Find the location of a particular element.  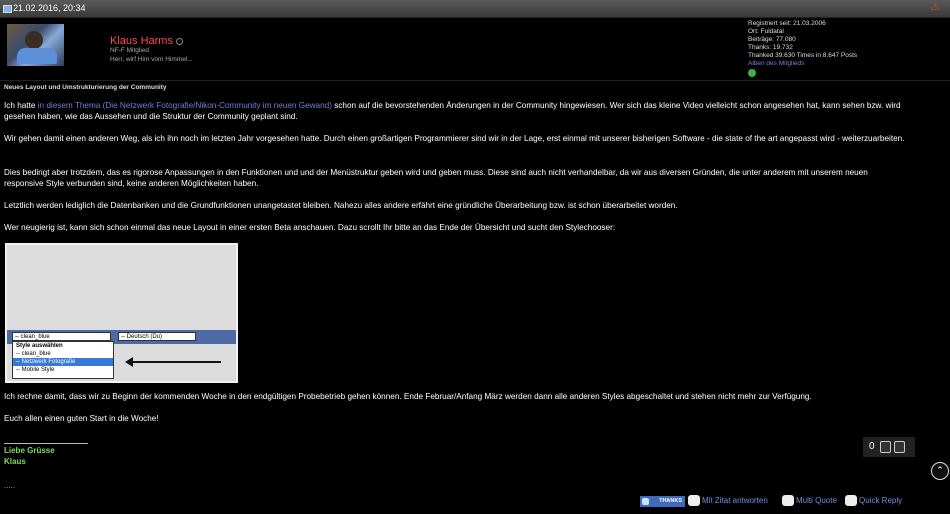

user-rank: NF-F Mitglied is located at coordinates (130, 50).